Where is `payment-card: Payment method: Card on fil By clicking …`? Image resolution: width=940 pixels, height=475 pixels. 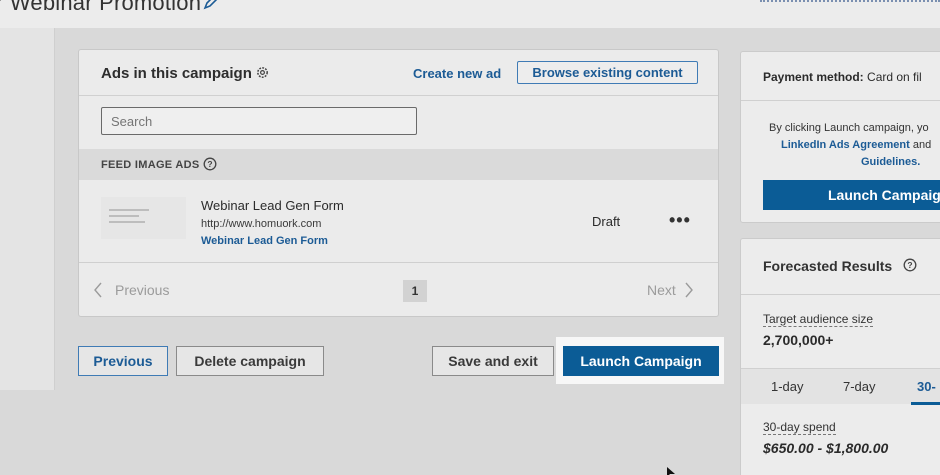 payment-card: Payment method: Card on fil By clicking … is located at coordinates (840, 137).